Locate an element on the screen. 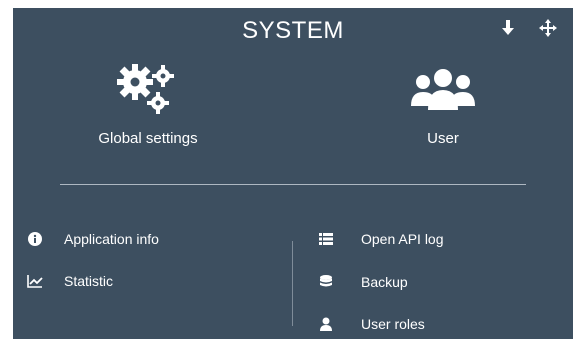  user-tile: User is located at coordinates (443, 112).